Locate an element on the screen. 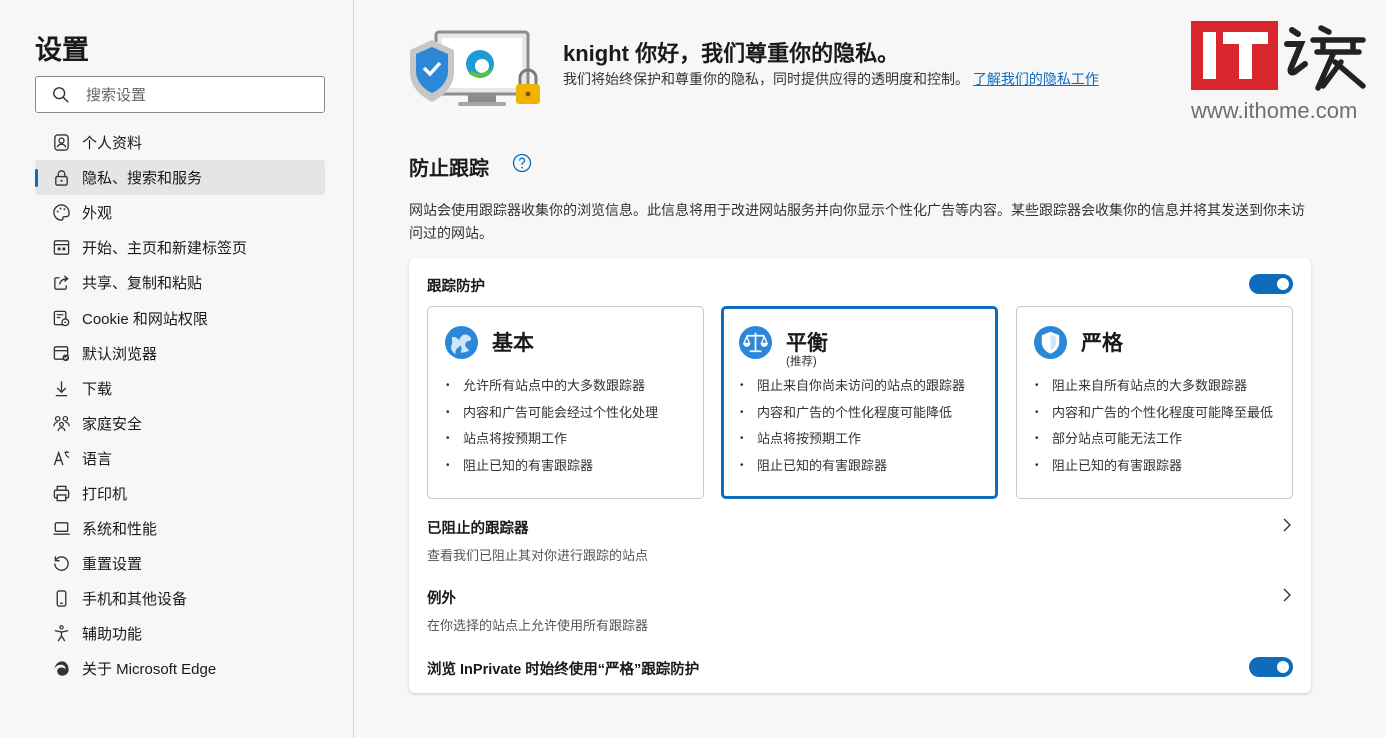 This screenshot has width=1385, height=738. search-icon is located at coordinates (61, 95).